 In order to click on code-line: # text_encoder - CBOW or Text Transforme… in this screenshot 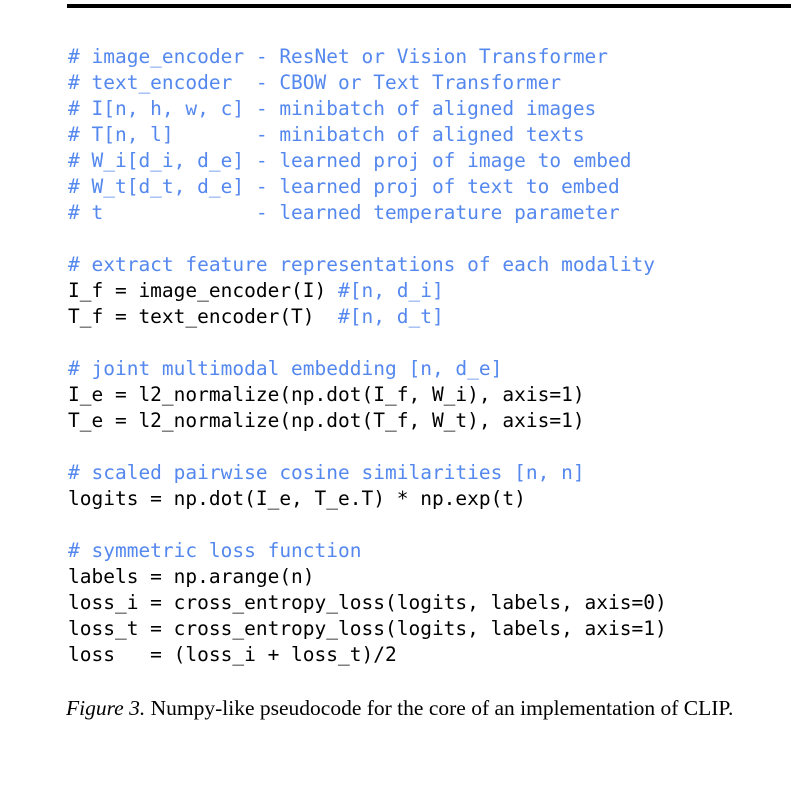, I will do `click(429, 83)`.